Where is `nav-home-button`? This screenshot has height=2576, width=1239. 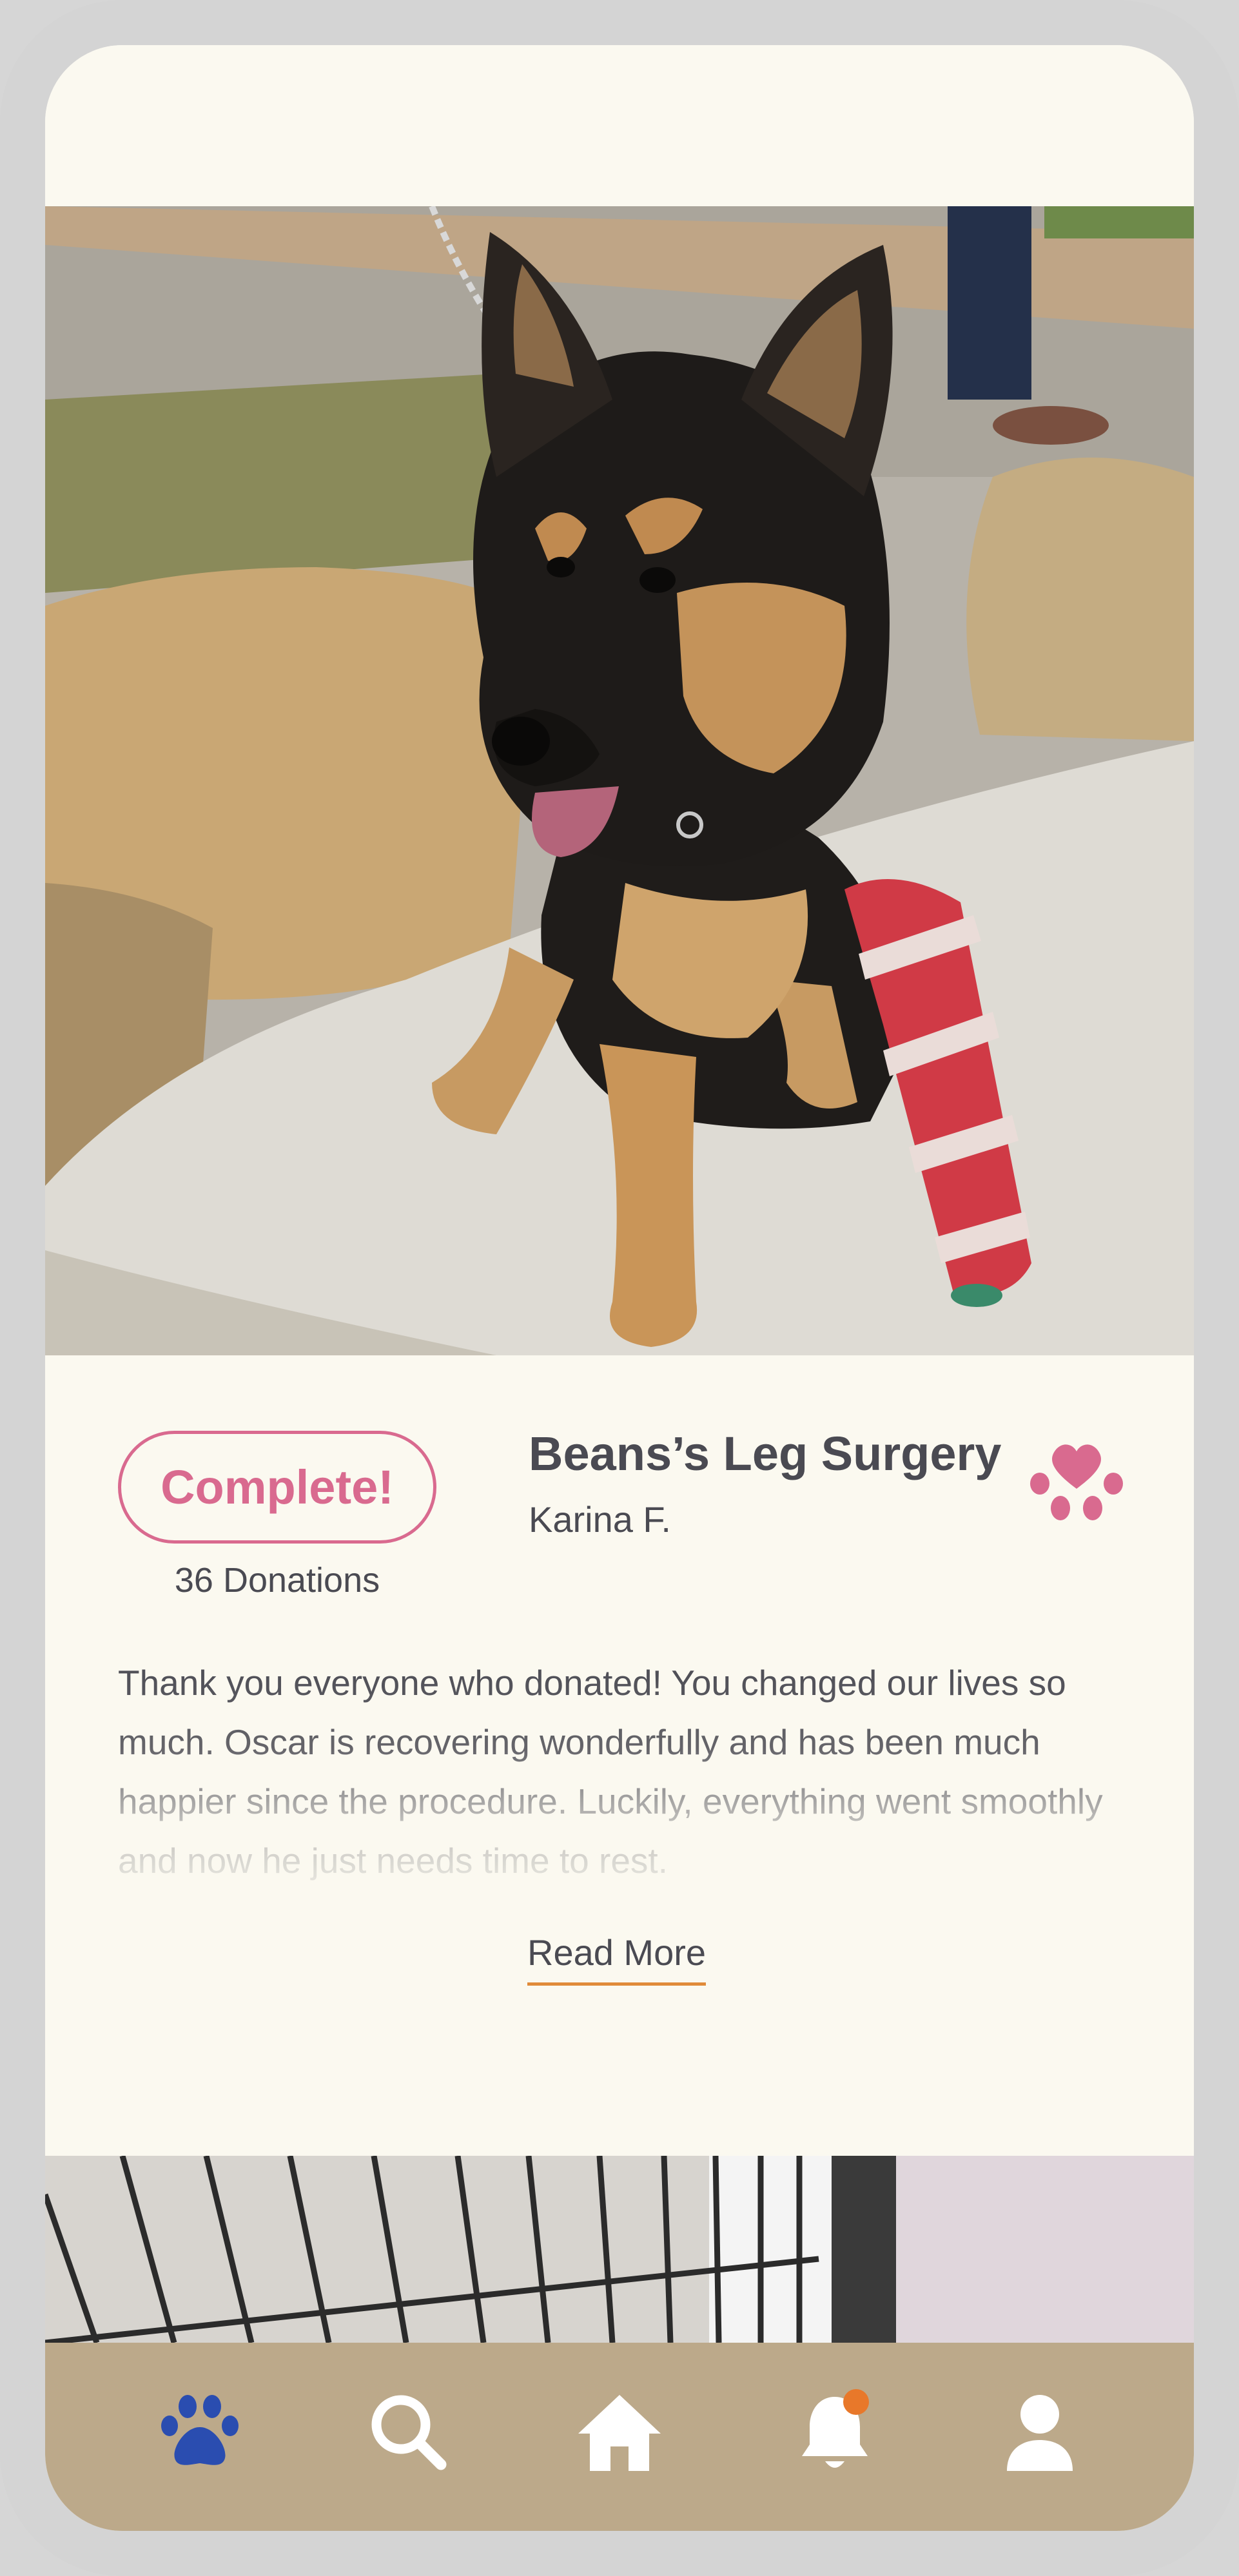
nav-home-button is located at coordinates (619, 2433).